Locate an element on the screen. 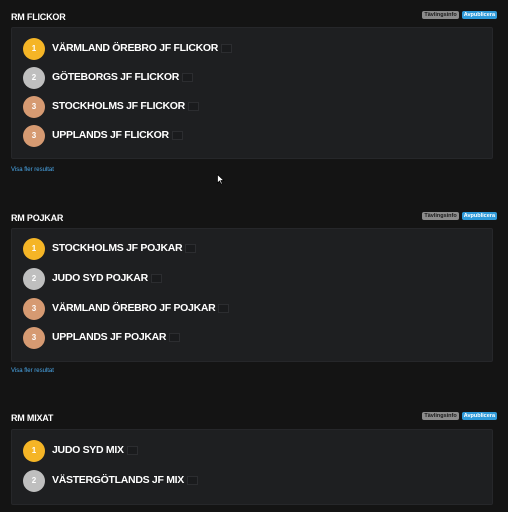 The height and width of the screenshot is (512, 508). team-name: GÖTEBORGS JF FLICKOR is located at coordinates (116, 77).